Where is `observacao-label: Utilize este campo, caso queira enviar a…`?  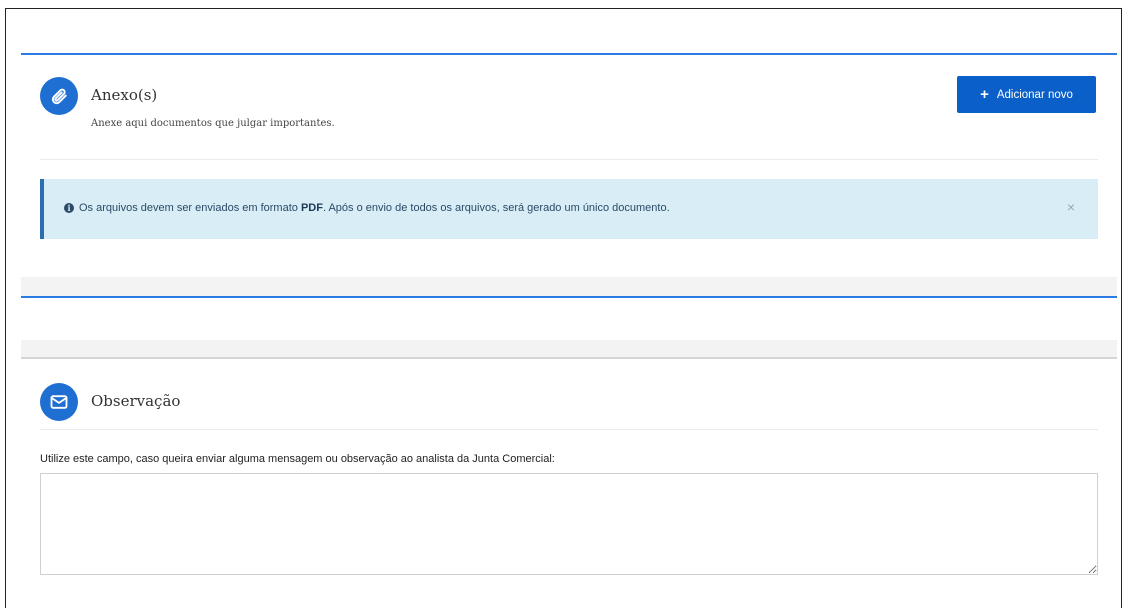 observacao-label: Utilize este campo, caso queira enviar a… is located at coordinates (297, 459).